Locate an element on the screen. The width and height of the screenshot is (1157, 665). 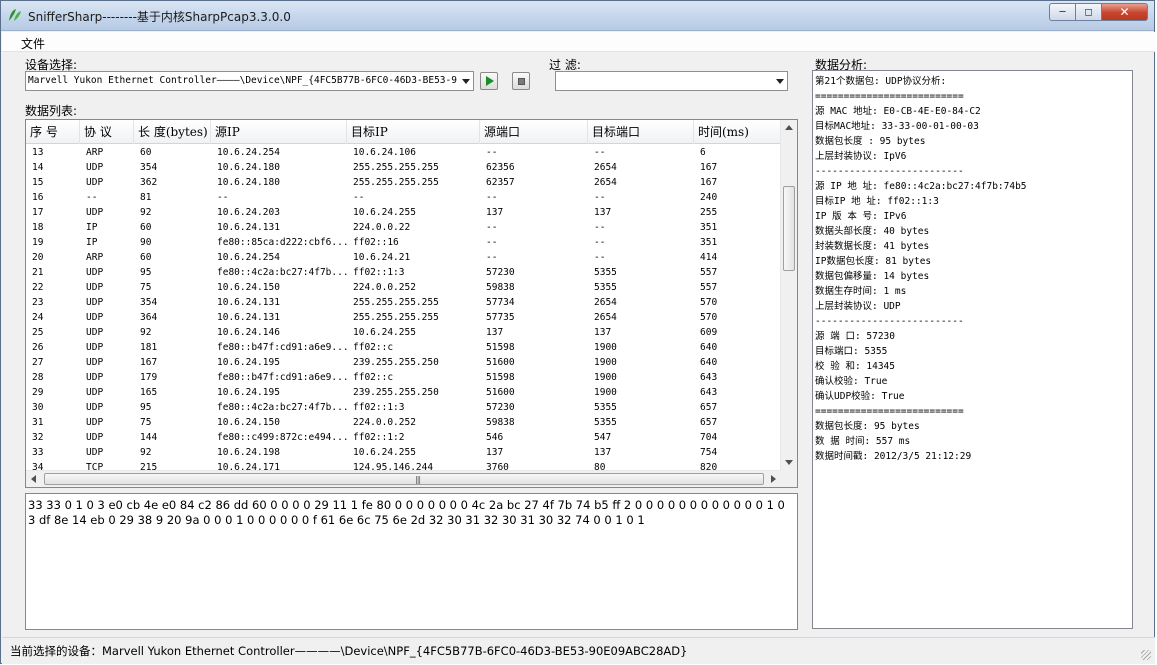
analysis-line: ========================== is located at coordinates (889, 411).